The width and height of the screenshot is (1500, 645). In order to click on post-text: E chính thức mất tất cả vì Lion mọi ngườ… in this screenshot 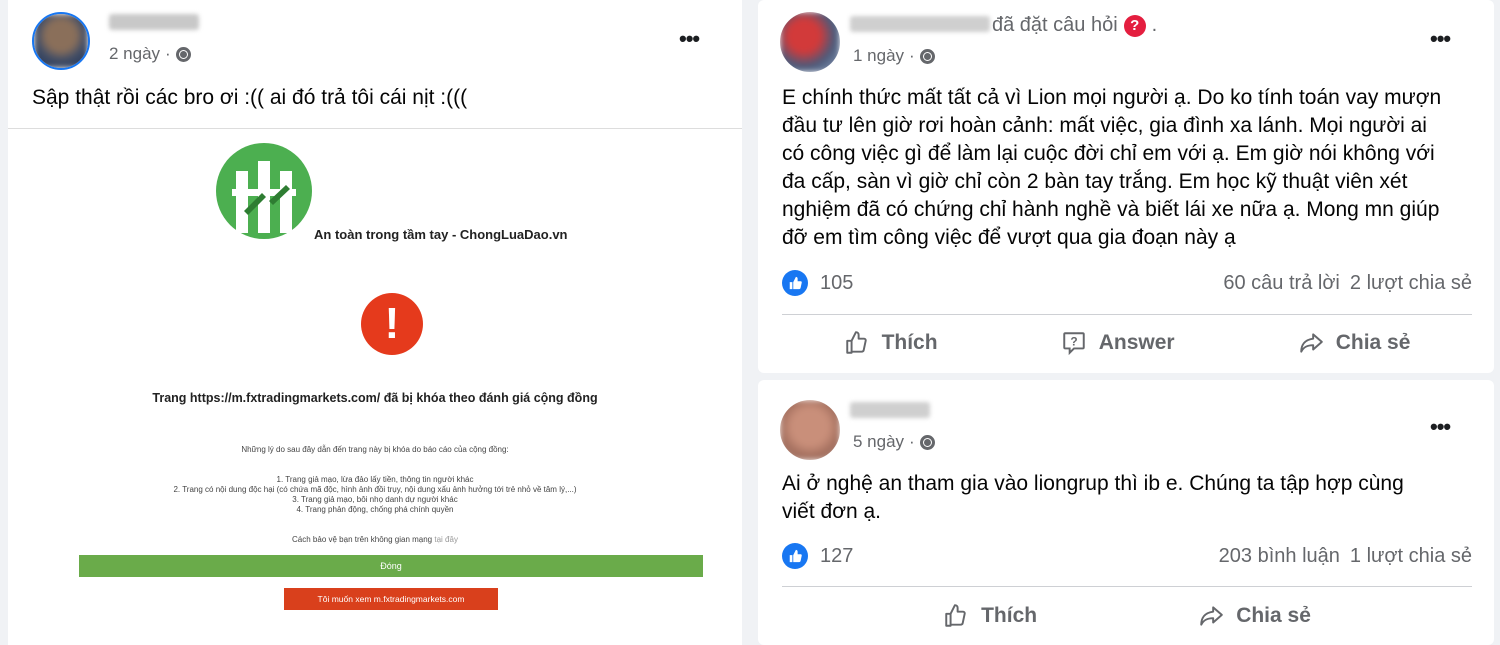, I will do `click(1112, 167)`.